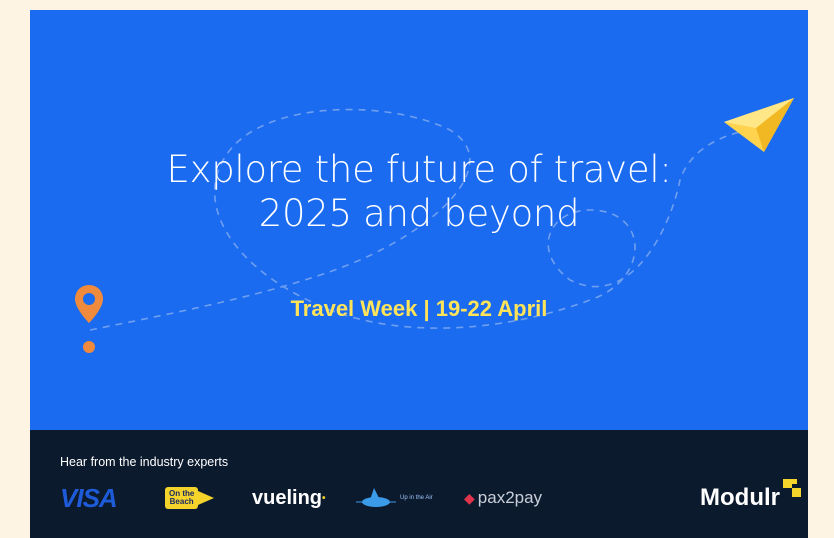 This screenshot has height=538, width=834. Describe the element at coordinates (740, 497) in the screenshot. I see `modulr-text: Modulr` at that location.